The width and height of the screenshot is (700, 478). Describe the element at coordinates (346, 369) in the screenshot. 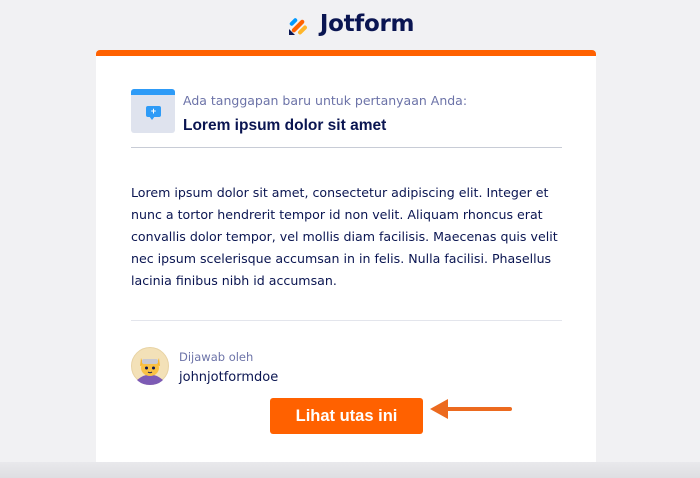

I see `answered-by: Dijawab oleh johnjotformdoe` at that location.